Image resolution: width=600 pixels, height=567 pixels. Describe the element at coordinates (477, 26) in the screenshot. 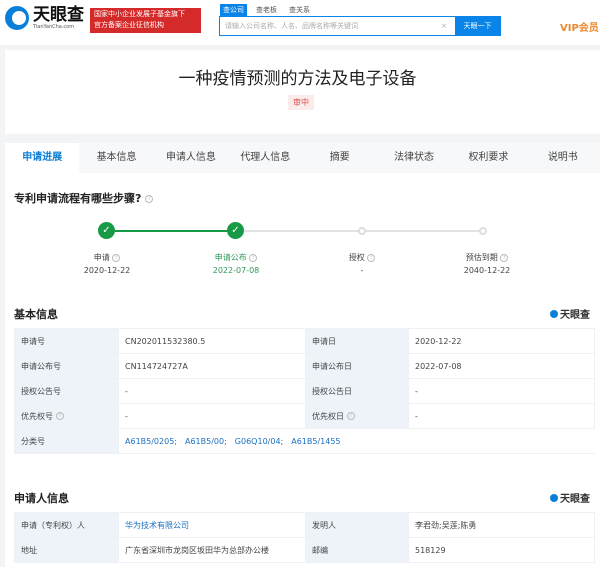

I see `search-button: 天眼一下` at that location.